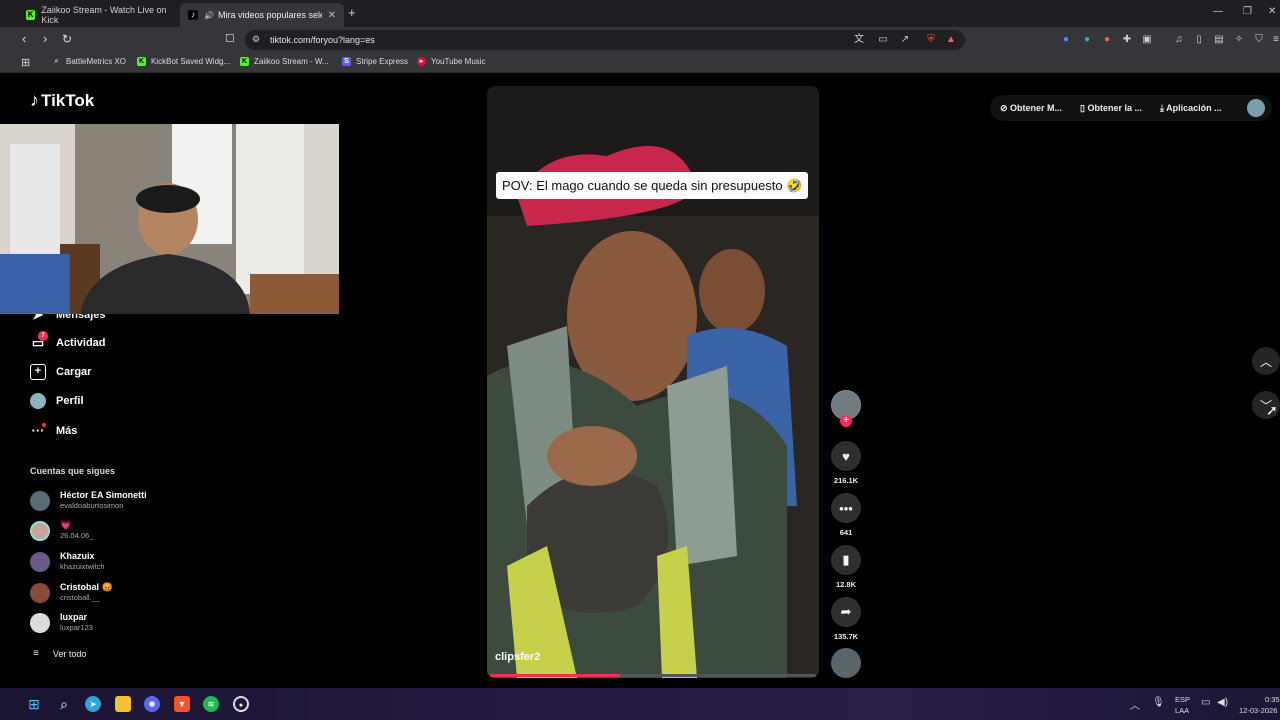  Describe the element at coordinates (1218, 11) in the screenshot. I see `minimize-icon: —` at that location.